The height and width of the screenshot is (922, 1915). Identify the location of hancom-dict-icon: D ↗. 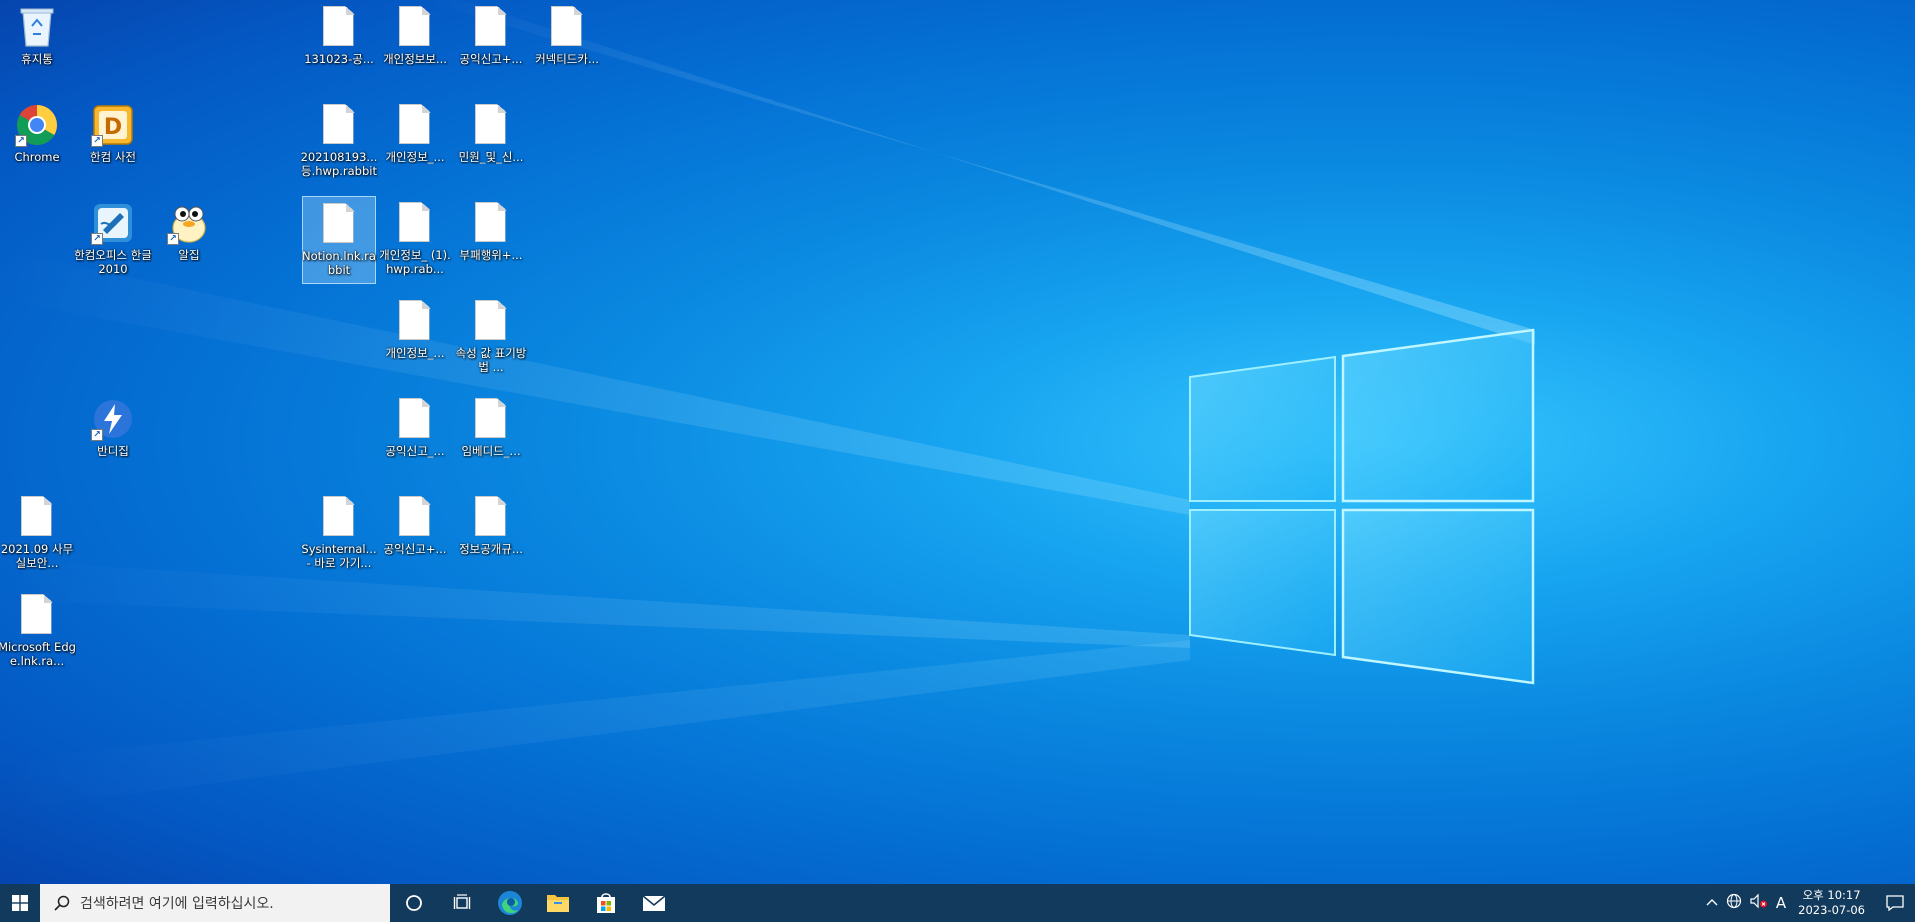
(113, 125).